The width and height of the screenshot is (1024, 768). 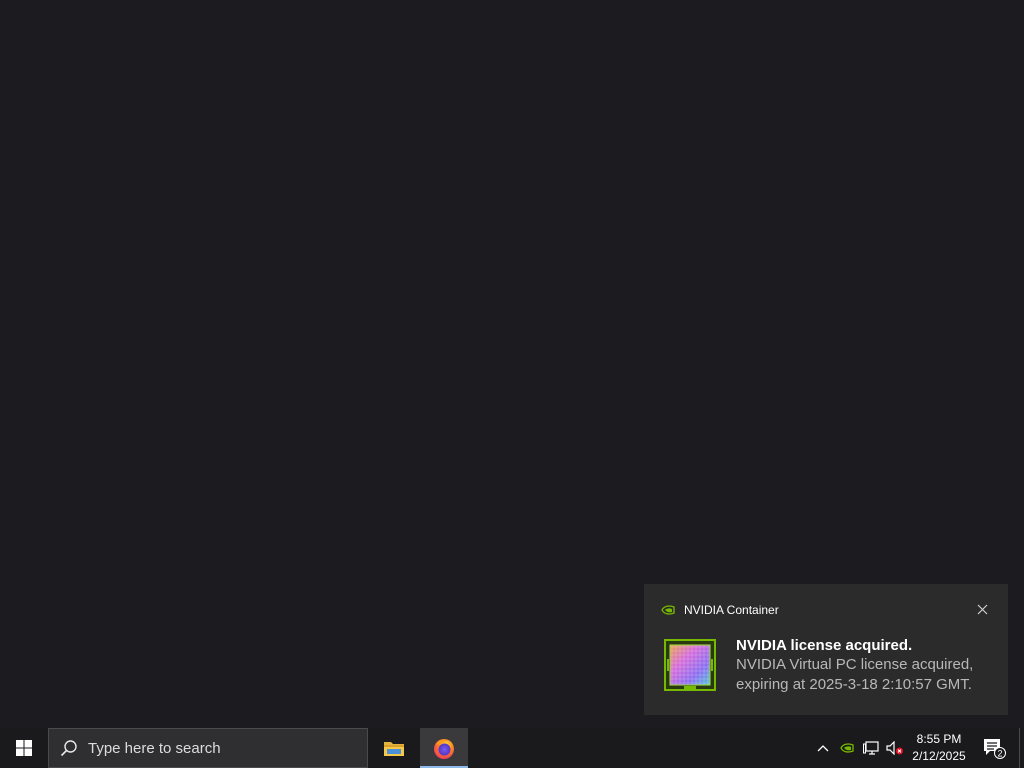 I want to click on toast-header: NVIDIA Container, so click(x=719, y=610).